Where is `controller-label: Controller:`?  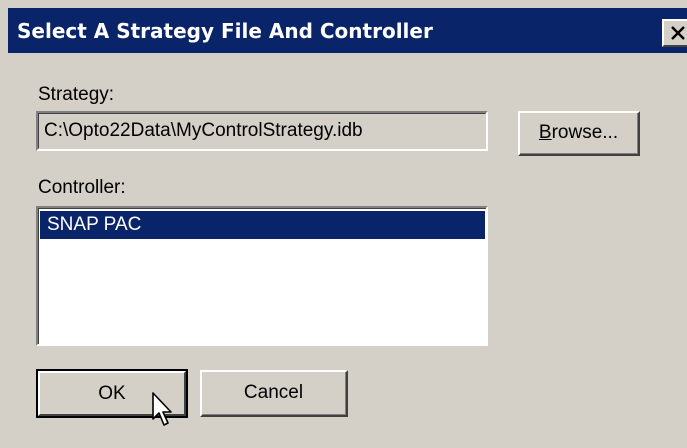
controller-label: Controller: is located at coordinates (82, 187).